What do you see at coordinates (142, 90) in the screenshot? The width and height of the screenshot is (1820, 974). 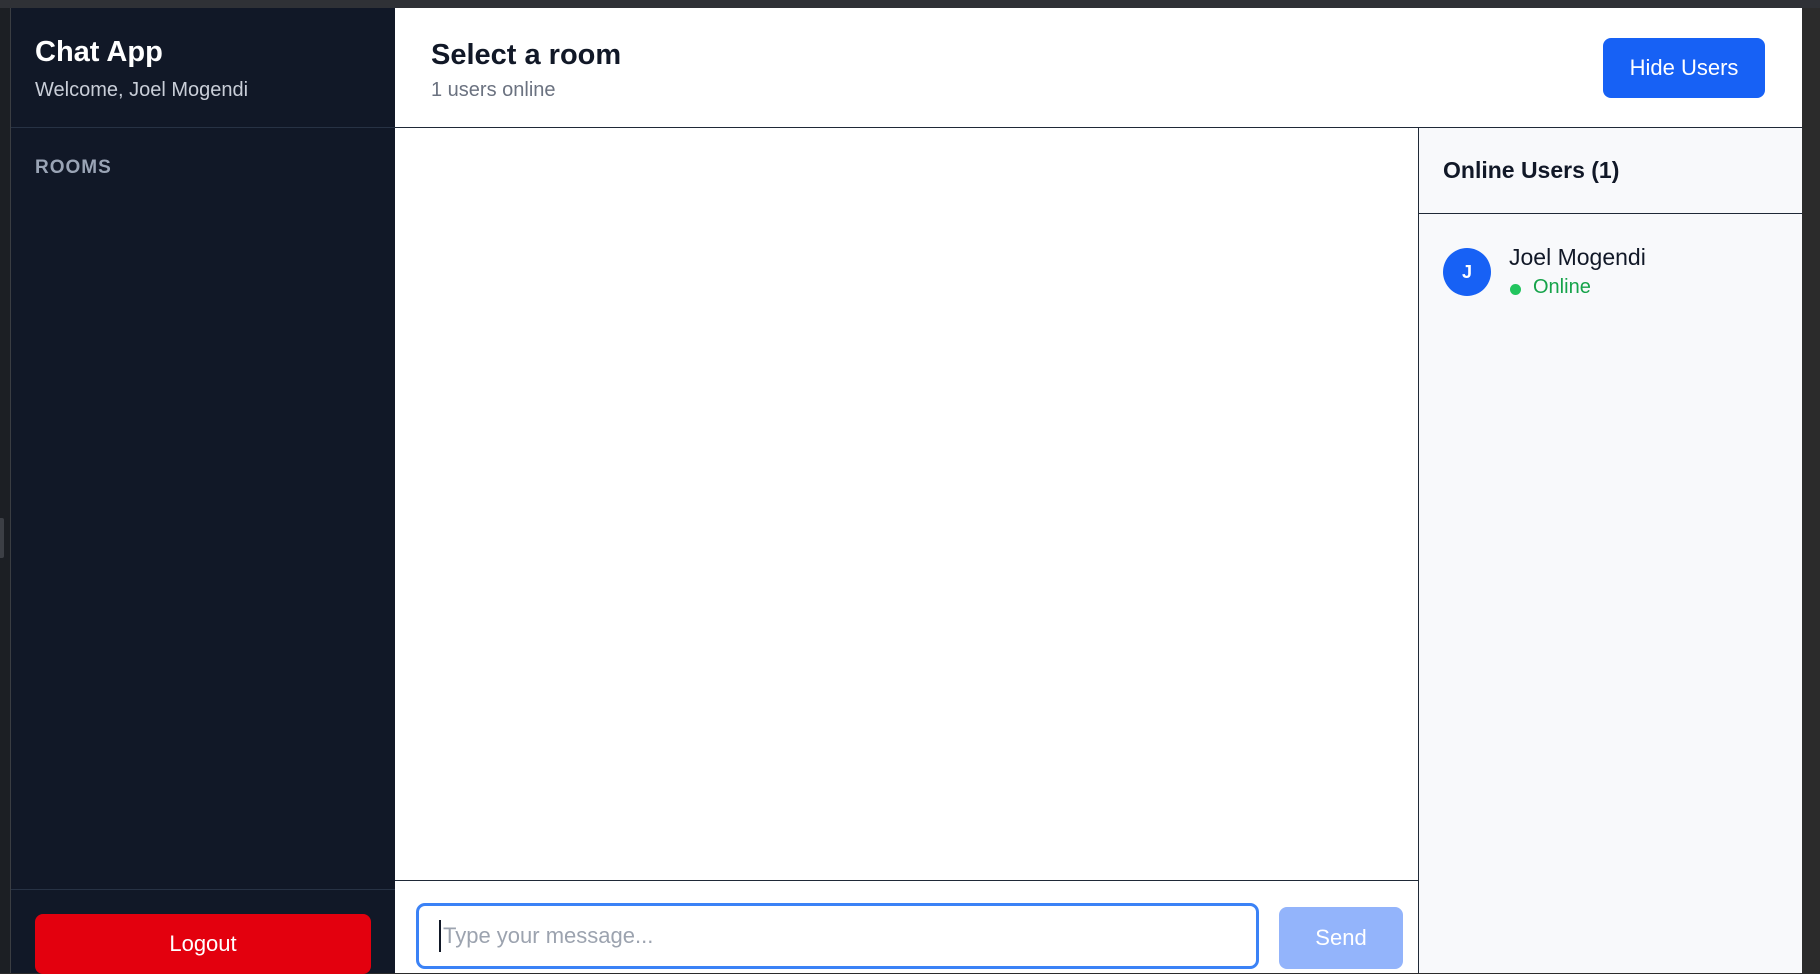 I see `welcome-text: Welcome, Joel Mogendi` at bounding box center [142, 90].